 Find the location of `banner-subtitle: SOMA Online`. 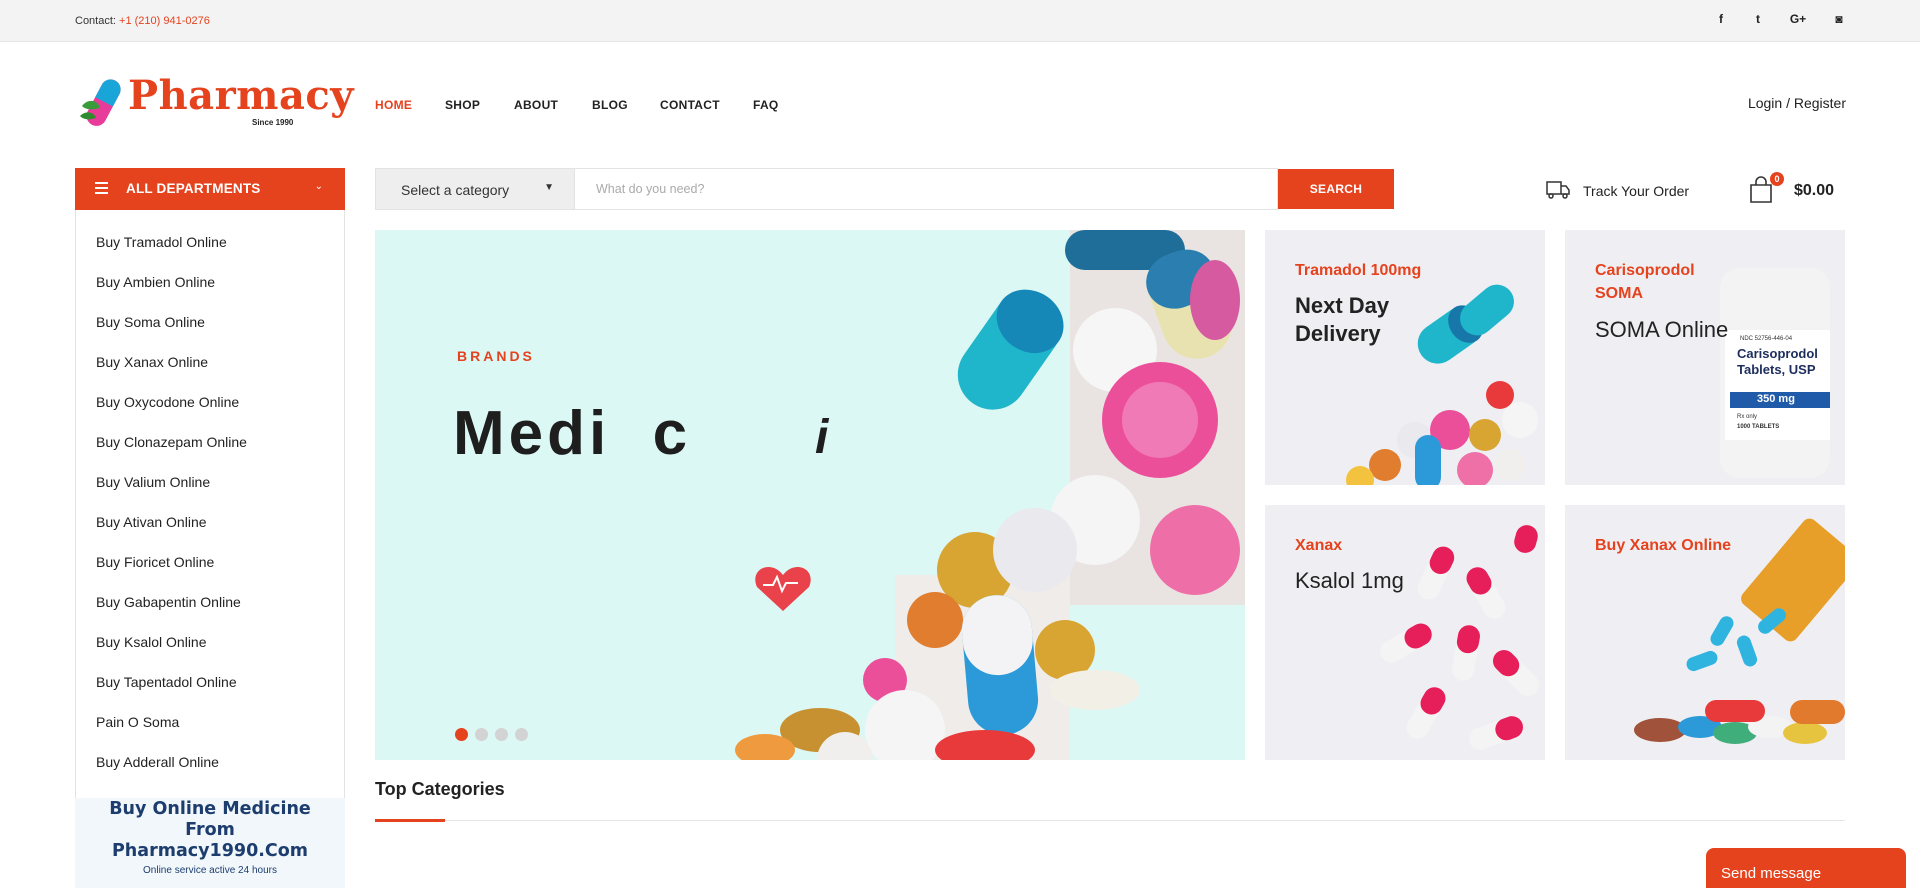

banner-subtitle: SOMA Online is located at coordinates (1662, 329).